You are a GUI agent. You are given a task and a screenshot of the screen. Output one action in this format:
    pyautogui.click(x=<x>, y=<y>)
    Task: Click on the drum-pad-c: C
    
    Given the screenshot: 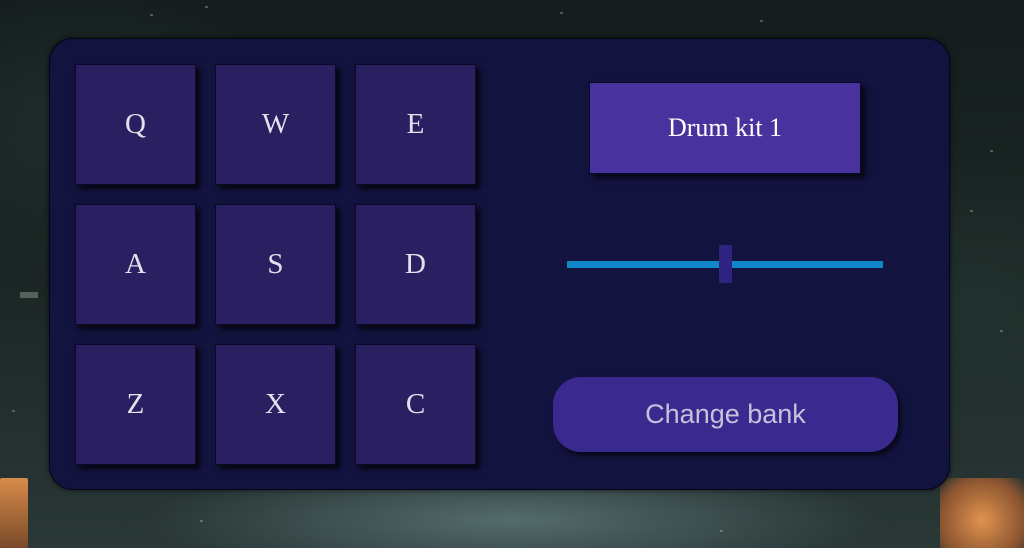 What is the action you would take?
    pyautogui.click(x=415, y=404)
    